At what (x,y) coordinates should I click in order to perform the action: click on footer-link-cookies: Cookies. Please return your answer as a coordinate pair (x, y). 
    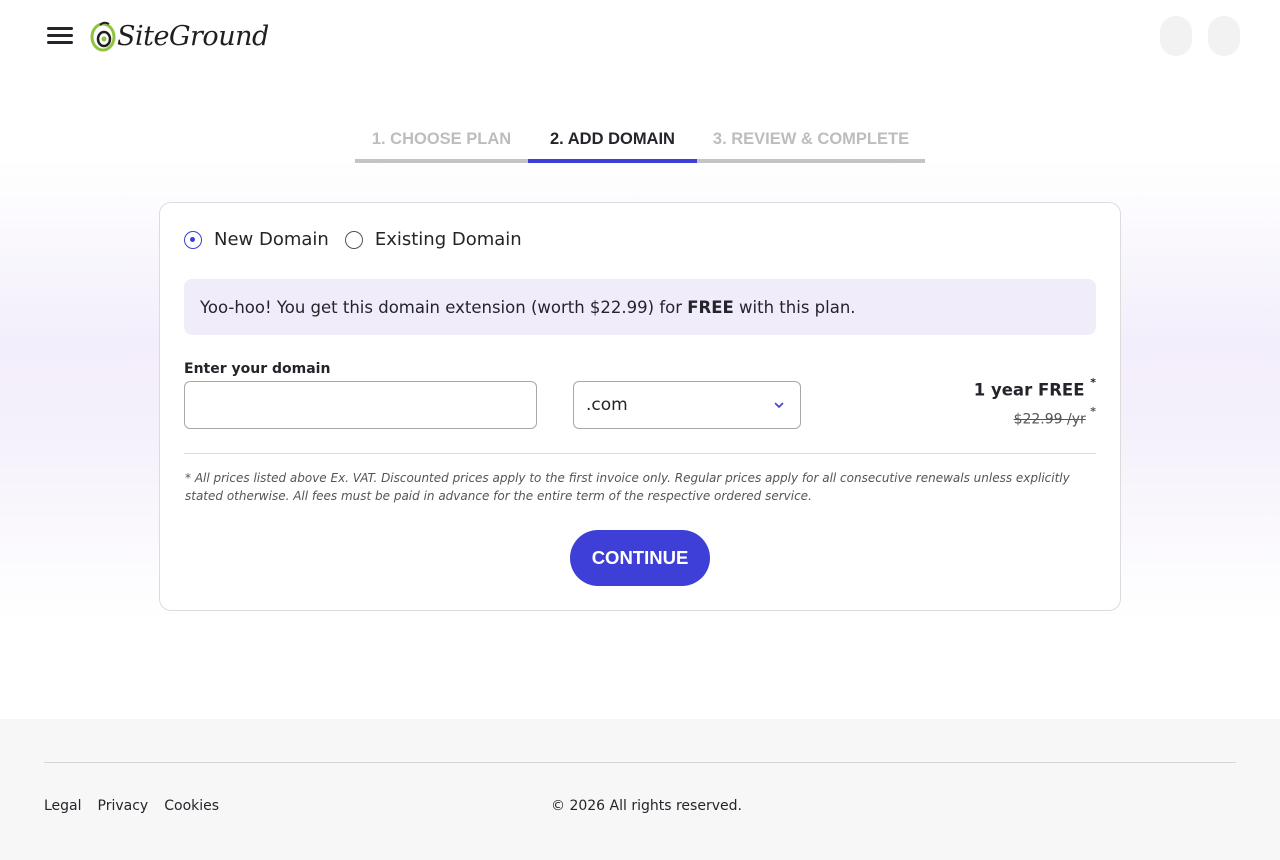
    Looking at the image, I should click on (191, 806).